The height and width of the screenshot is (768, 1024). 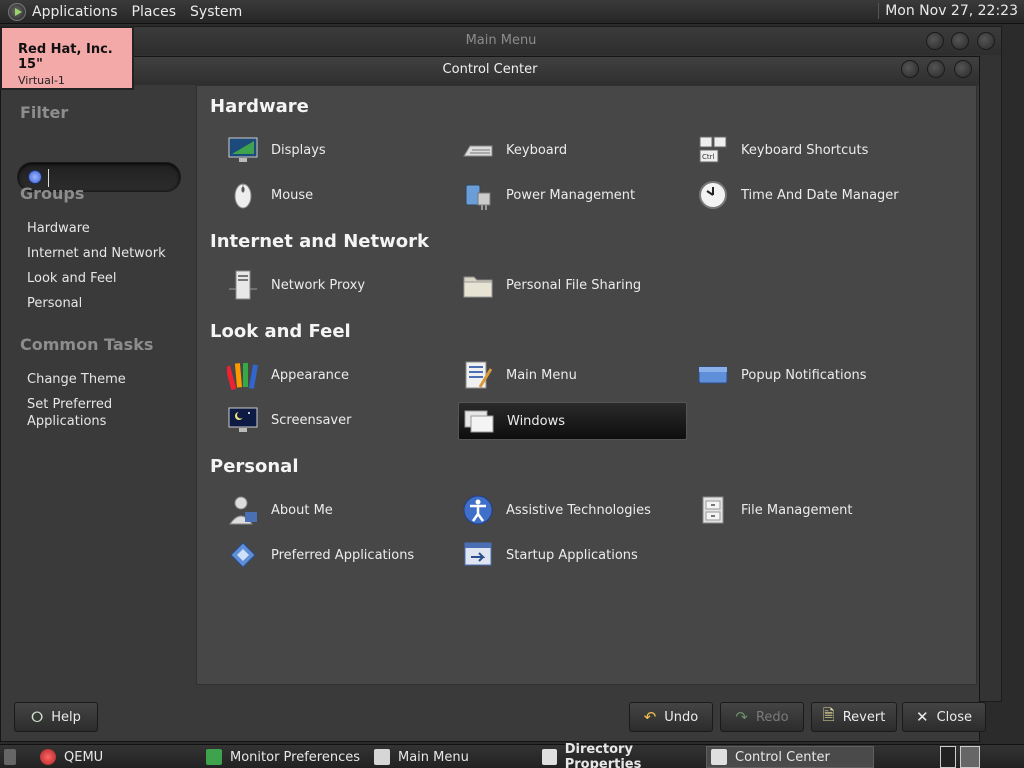 What do you see at coordinates (289, 285) in the screenshot?
I see `item-network-proxy: Network Proxy` at bounding box center [289, 285].